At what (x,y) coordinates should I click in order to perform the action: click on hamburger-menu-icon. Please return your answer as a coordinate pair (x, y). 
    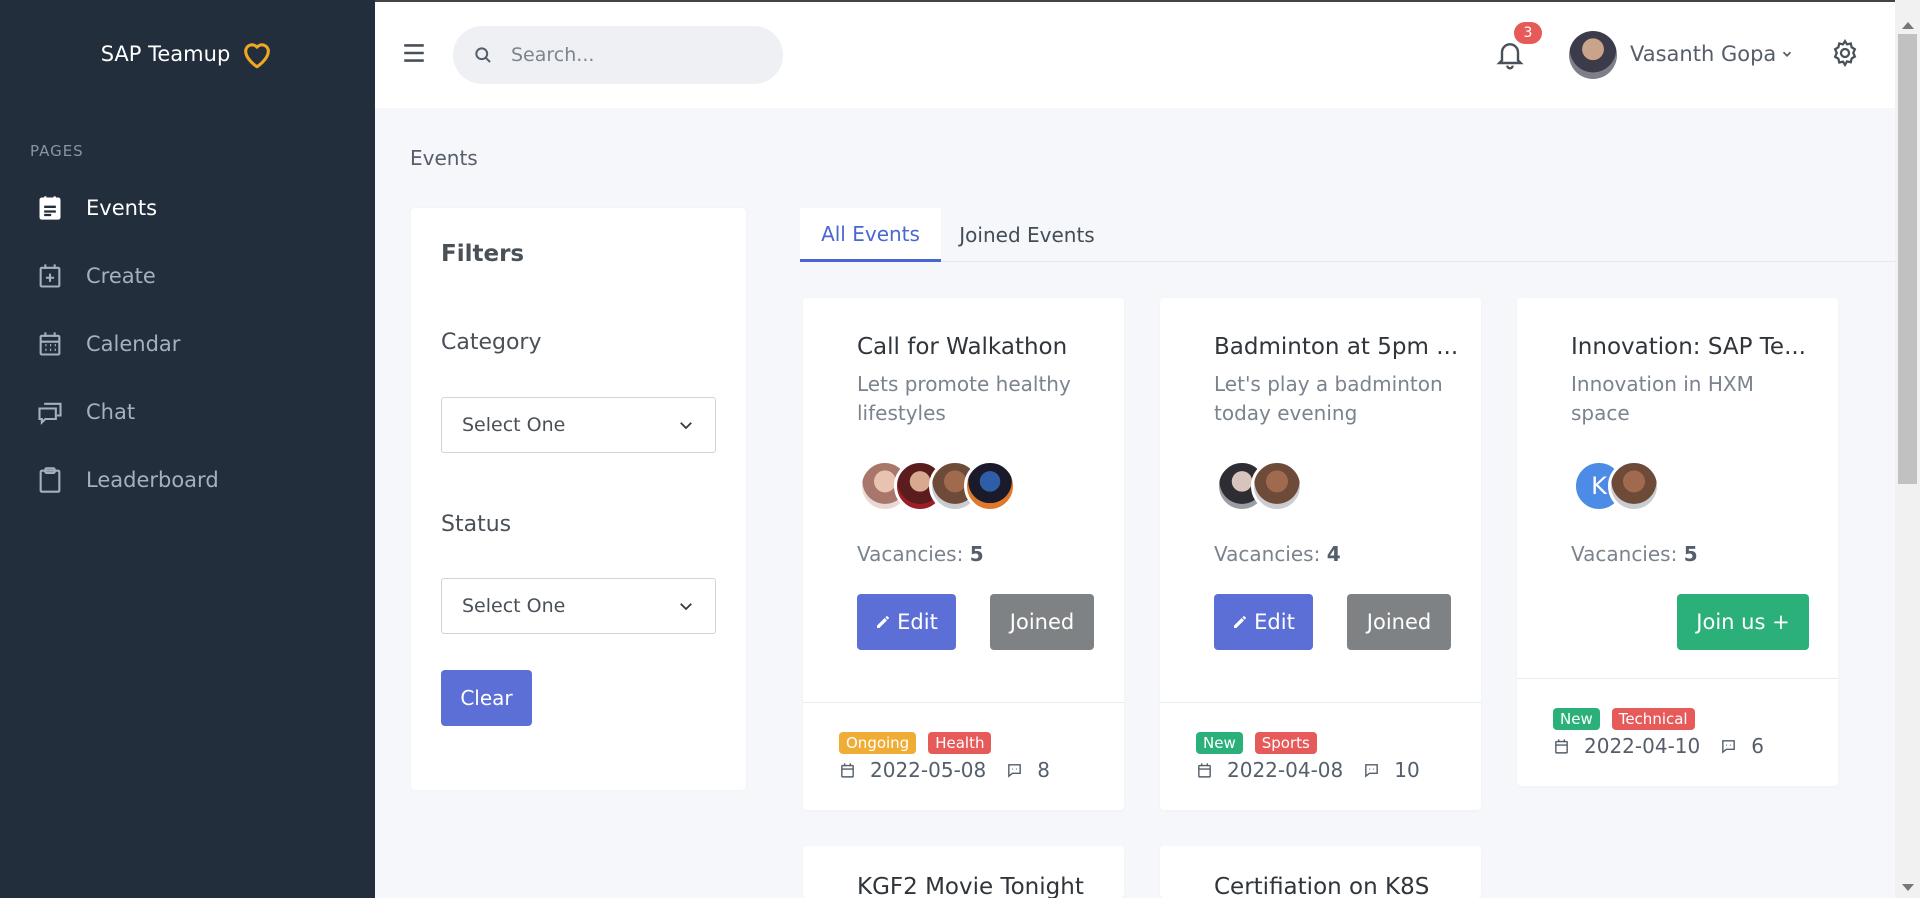
    Looking at the image, I should click on (414, 53).